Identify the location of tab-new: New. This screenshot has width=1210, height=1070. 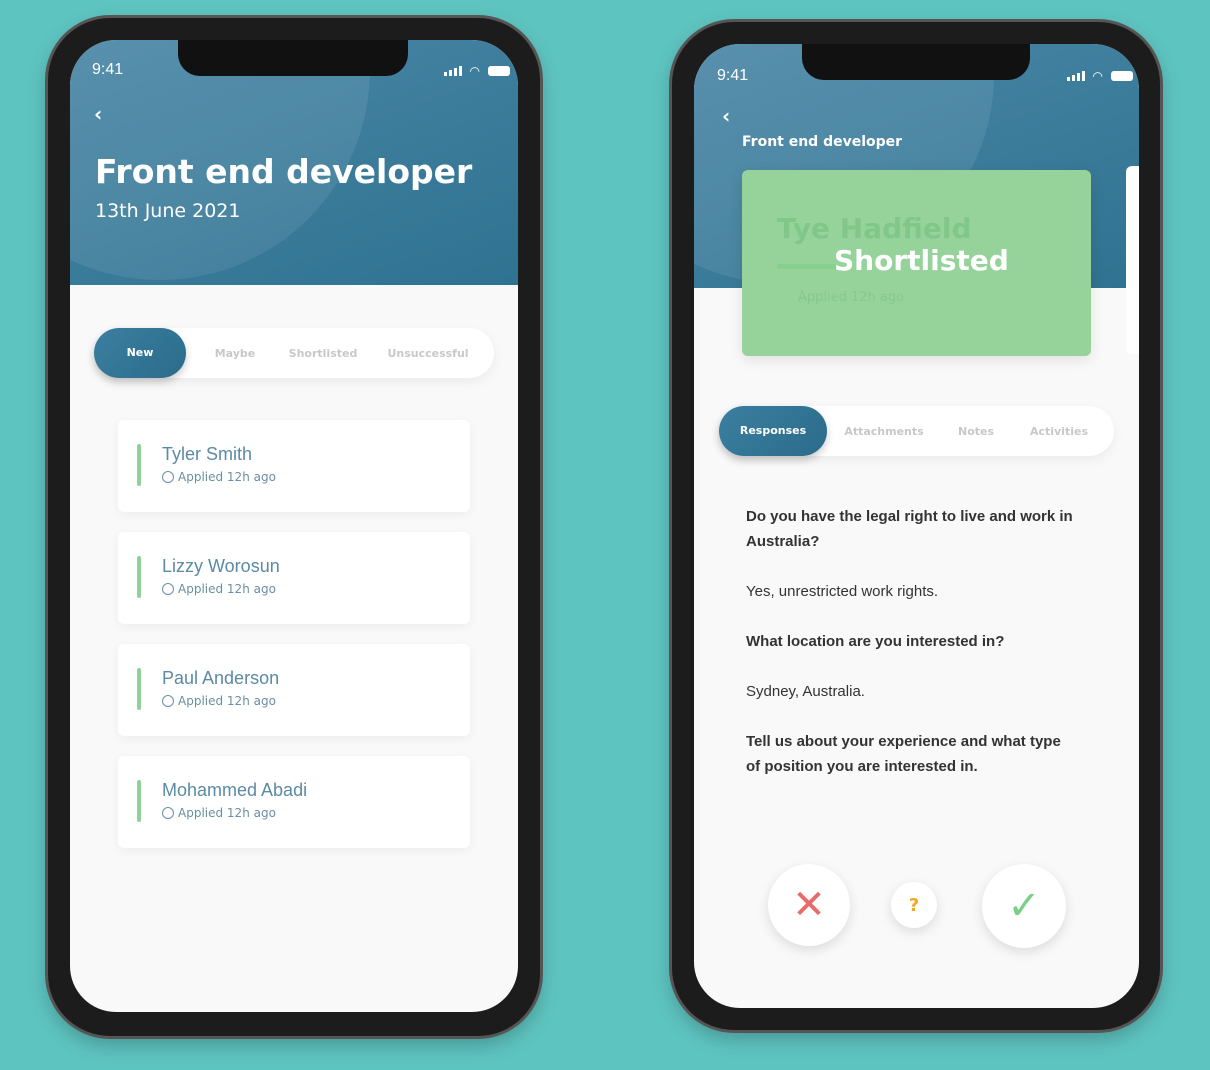
(140, 353).